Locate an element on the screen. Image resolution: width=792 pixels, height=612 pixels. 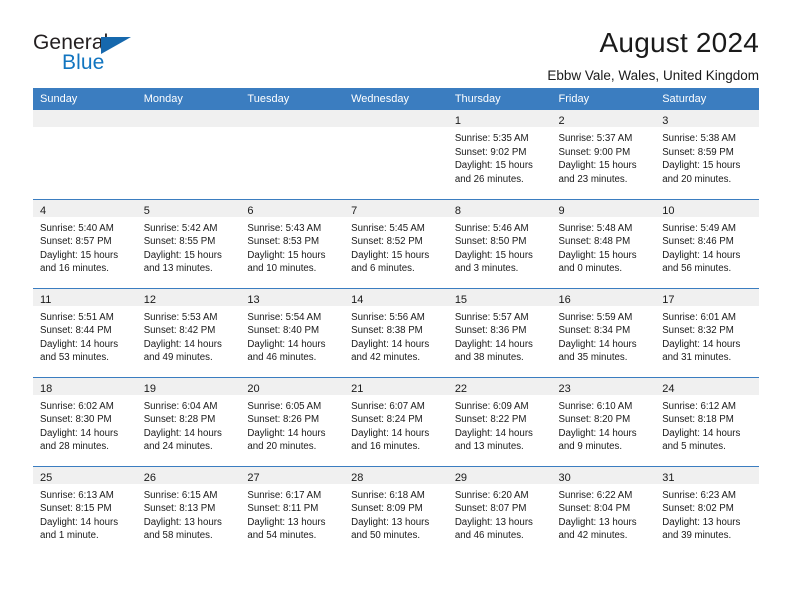
day-number-band: 21 is located at coordinates (396, 386).